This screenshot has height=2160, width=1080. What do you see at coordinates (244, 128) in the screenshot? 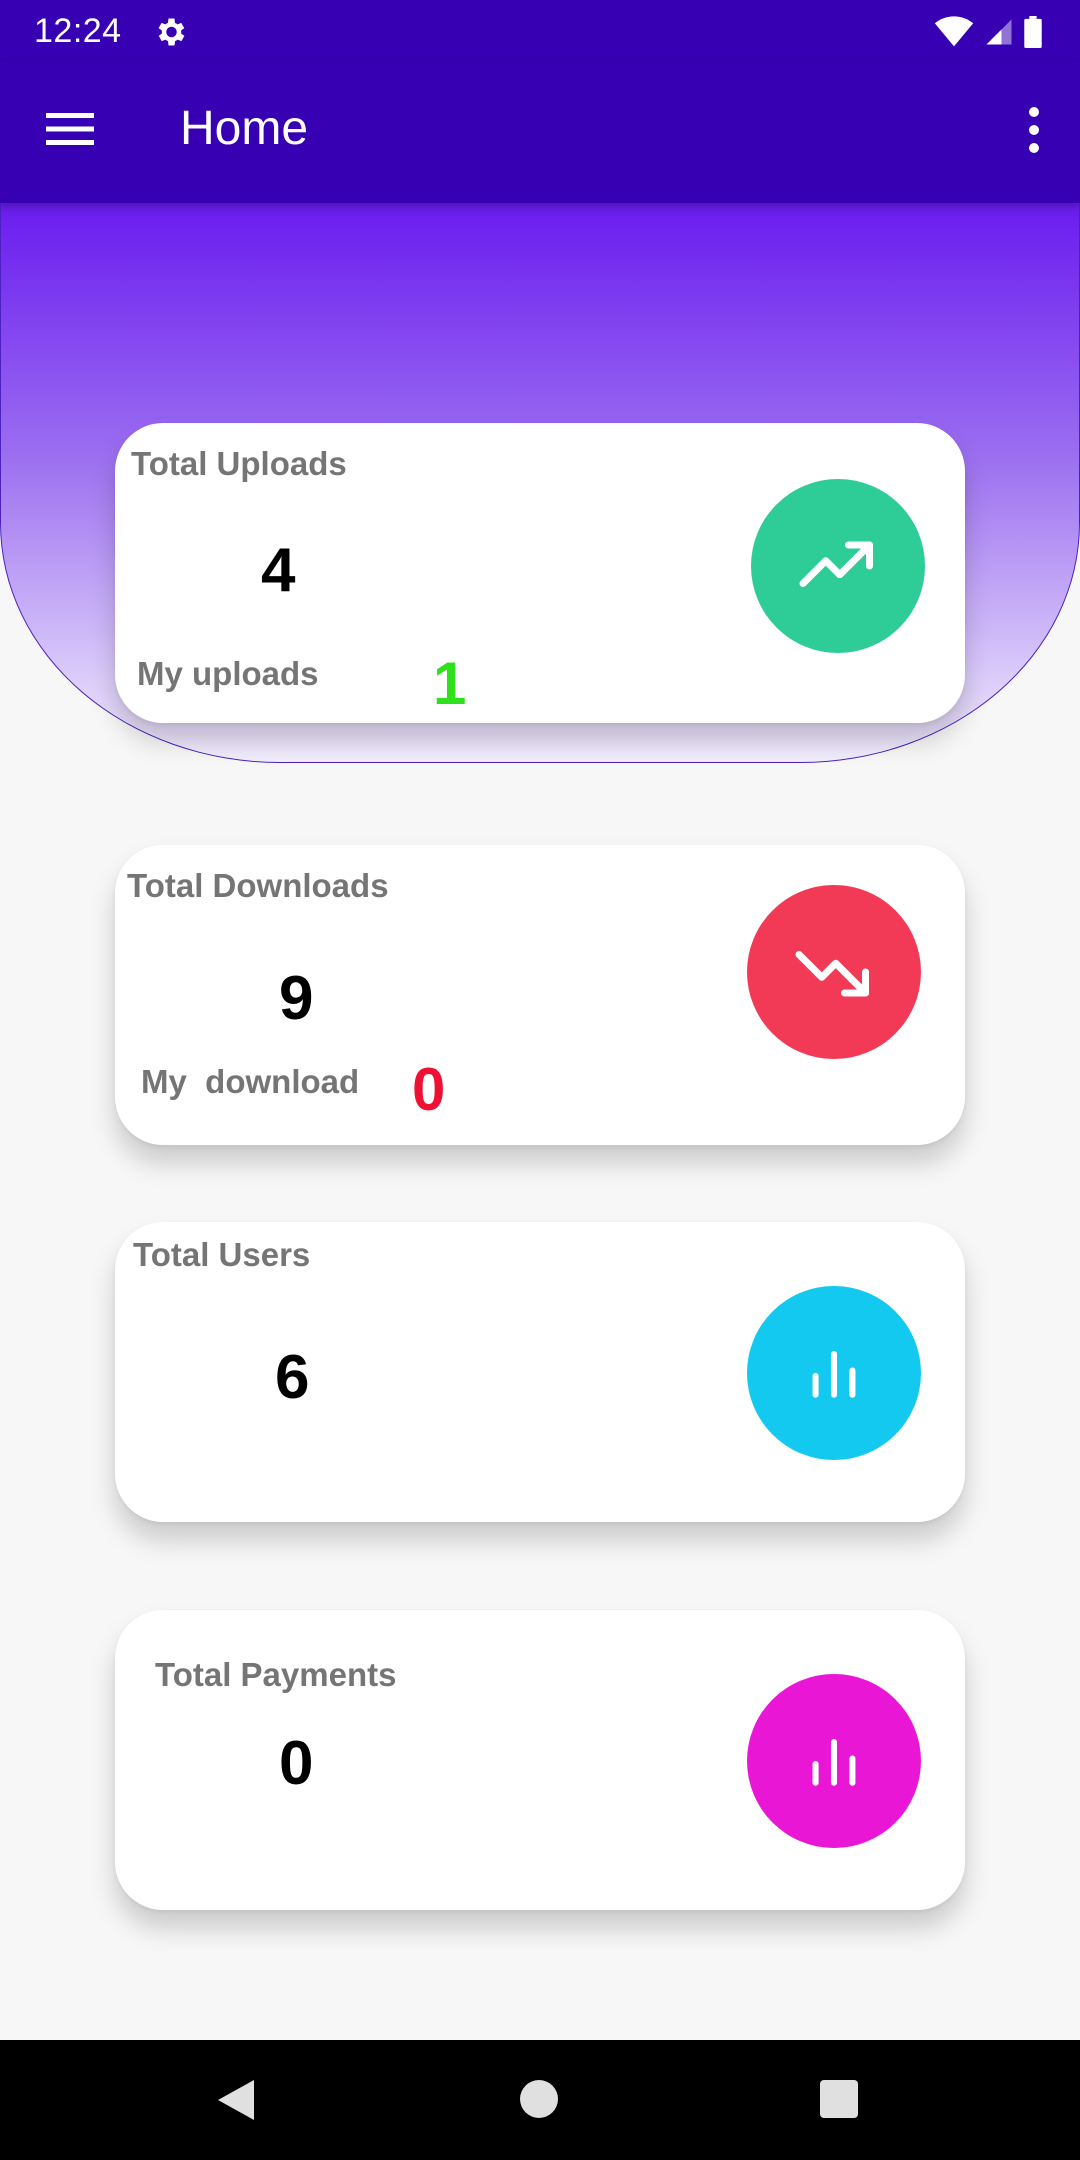
I see `page-title: Home` at bounding box center [244, 128].